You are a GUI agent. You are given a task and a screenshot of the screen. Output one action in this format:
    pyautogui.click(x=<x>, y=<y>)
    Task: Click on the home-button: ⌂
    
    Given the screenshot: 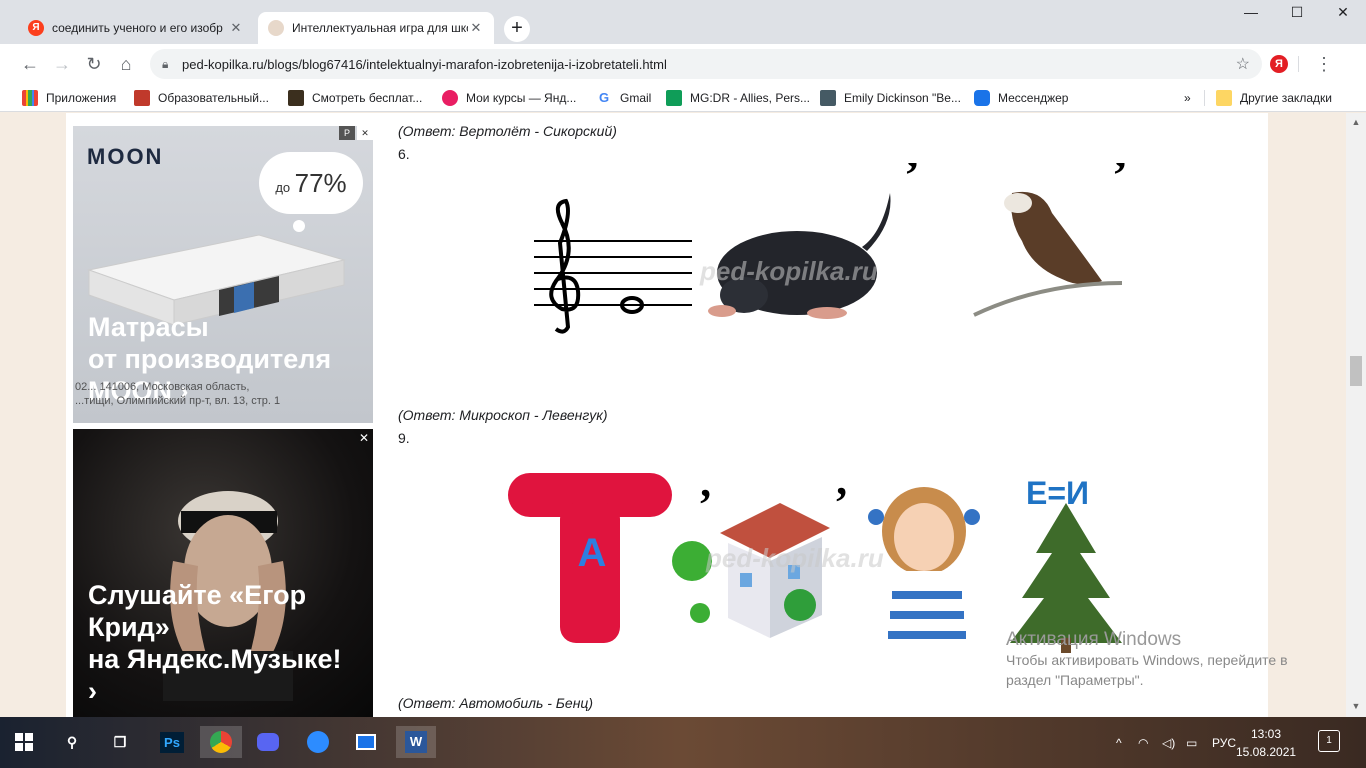 What is the action you would take?
    pyautogui.click(x=126, y=64)
    